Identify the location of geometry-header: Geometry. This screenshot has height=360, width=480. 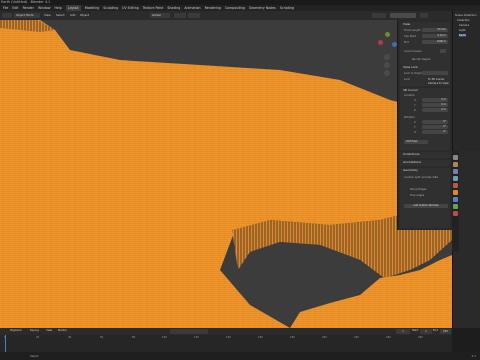
(425, 170).